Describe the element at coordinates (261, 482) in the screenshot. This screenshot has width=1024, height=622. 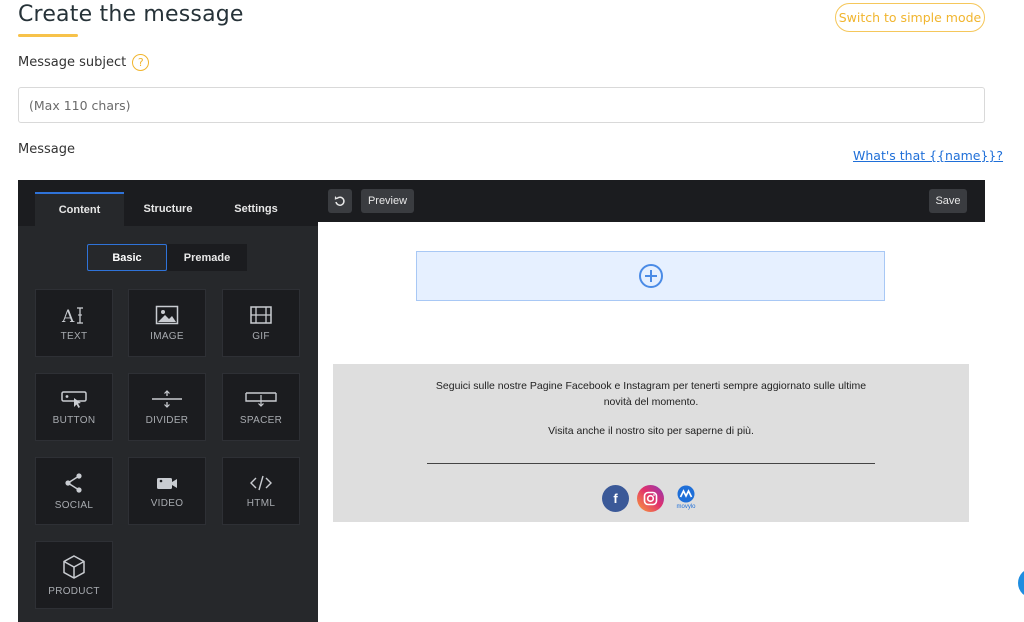
I see `code-icon` at that location.